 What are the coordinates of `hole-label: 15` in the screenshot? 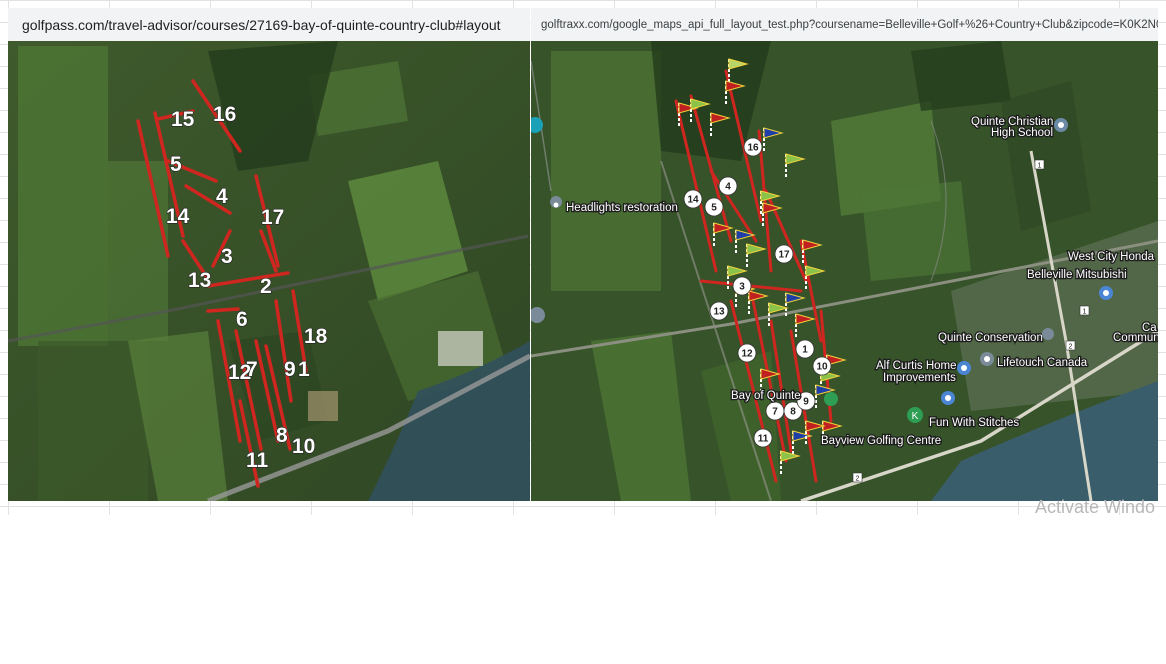 It's located at (183, 119).